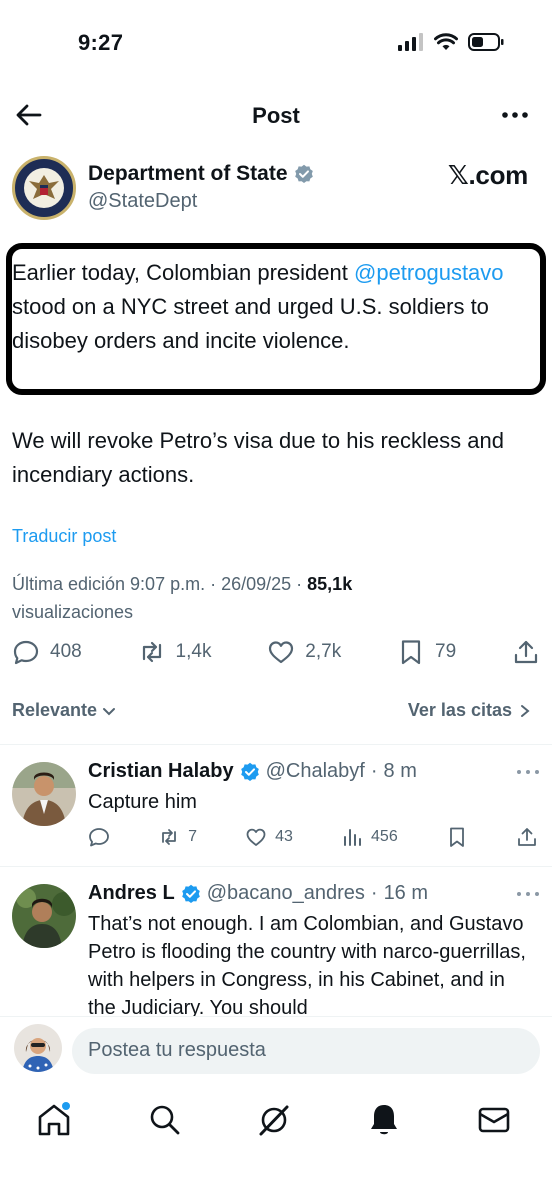 The width and height of the screenshot is (552, 1200). Describe the element at coordinates (188, 173) in the screenshot. I see `author-name: Department of State` at that location.